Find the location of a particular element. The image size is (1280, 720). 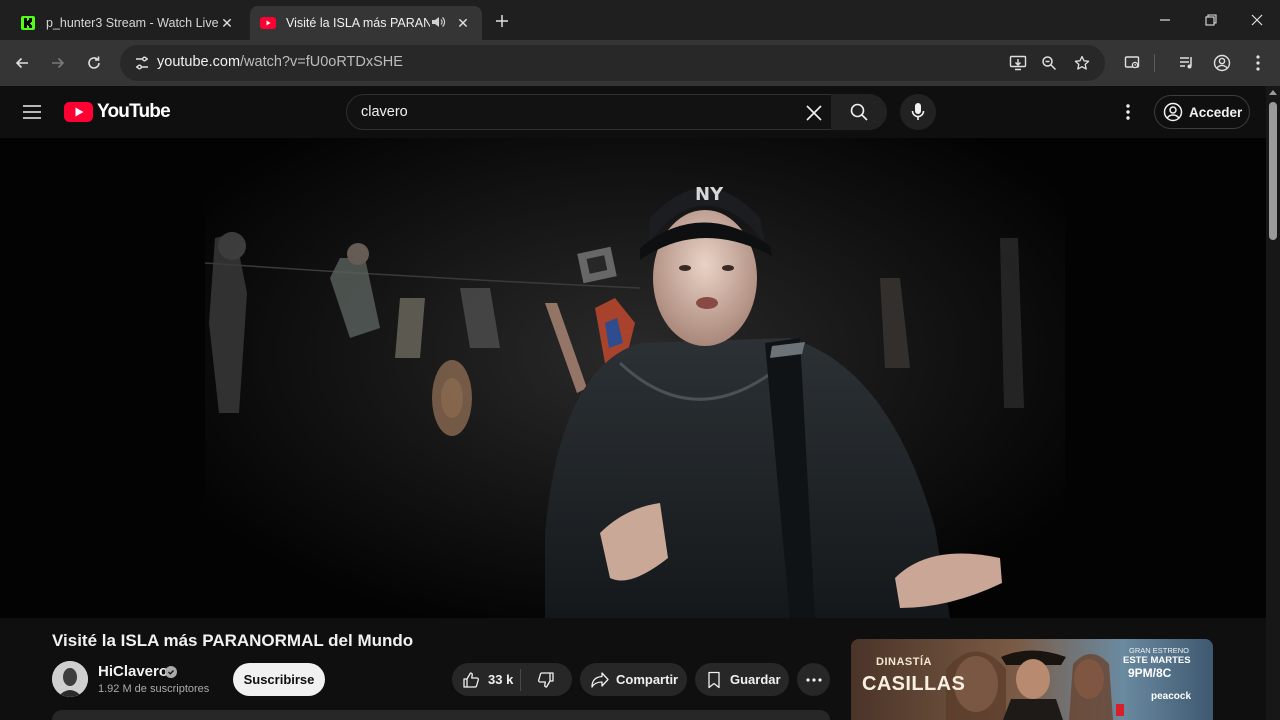

bookmark-star-icon is located at coordinates (1082, 63).